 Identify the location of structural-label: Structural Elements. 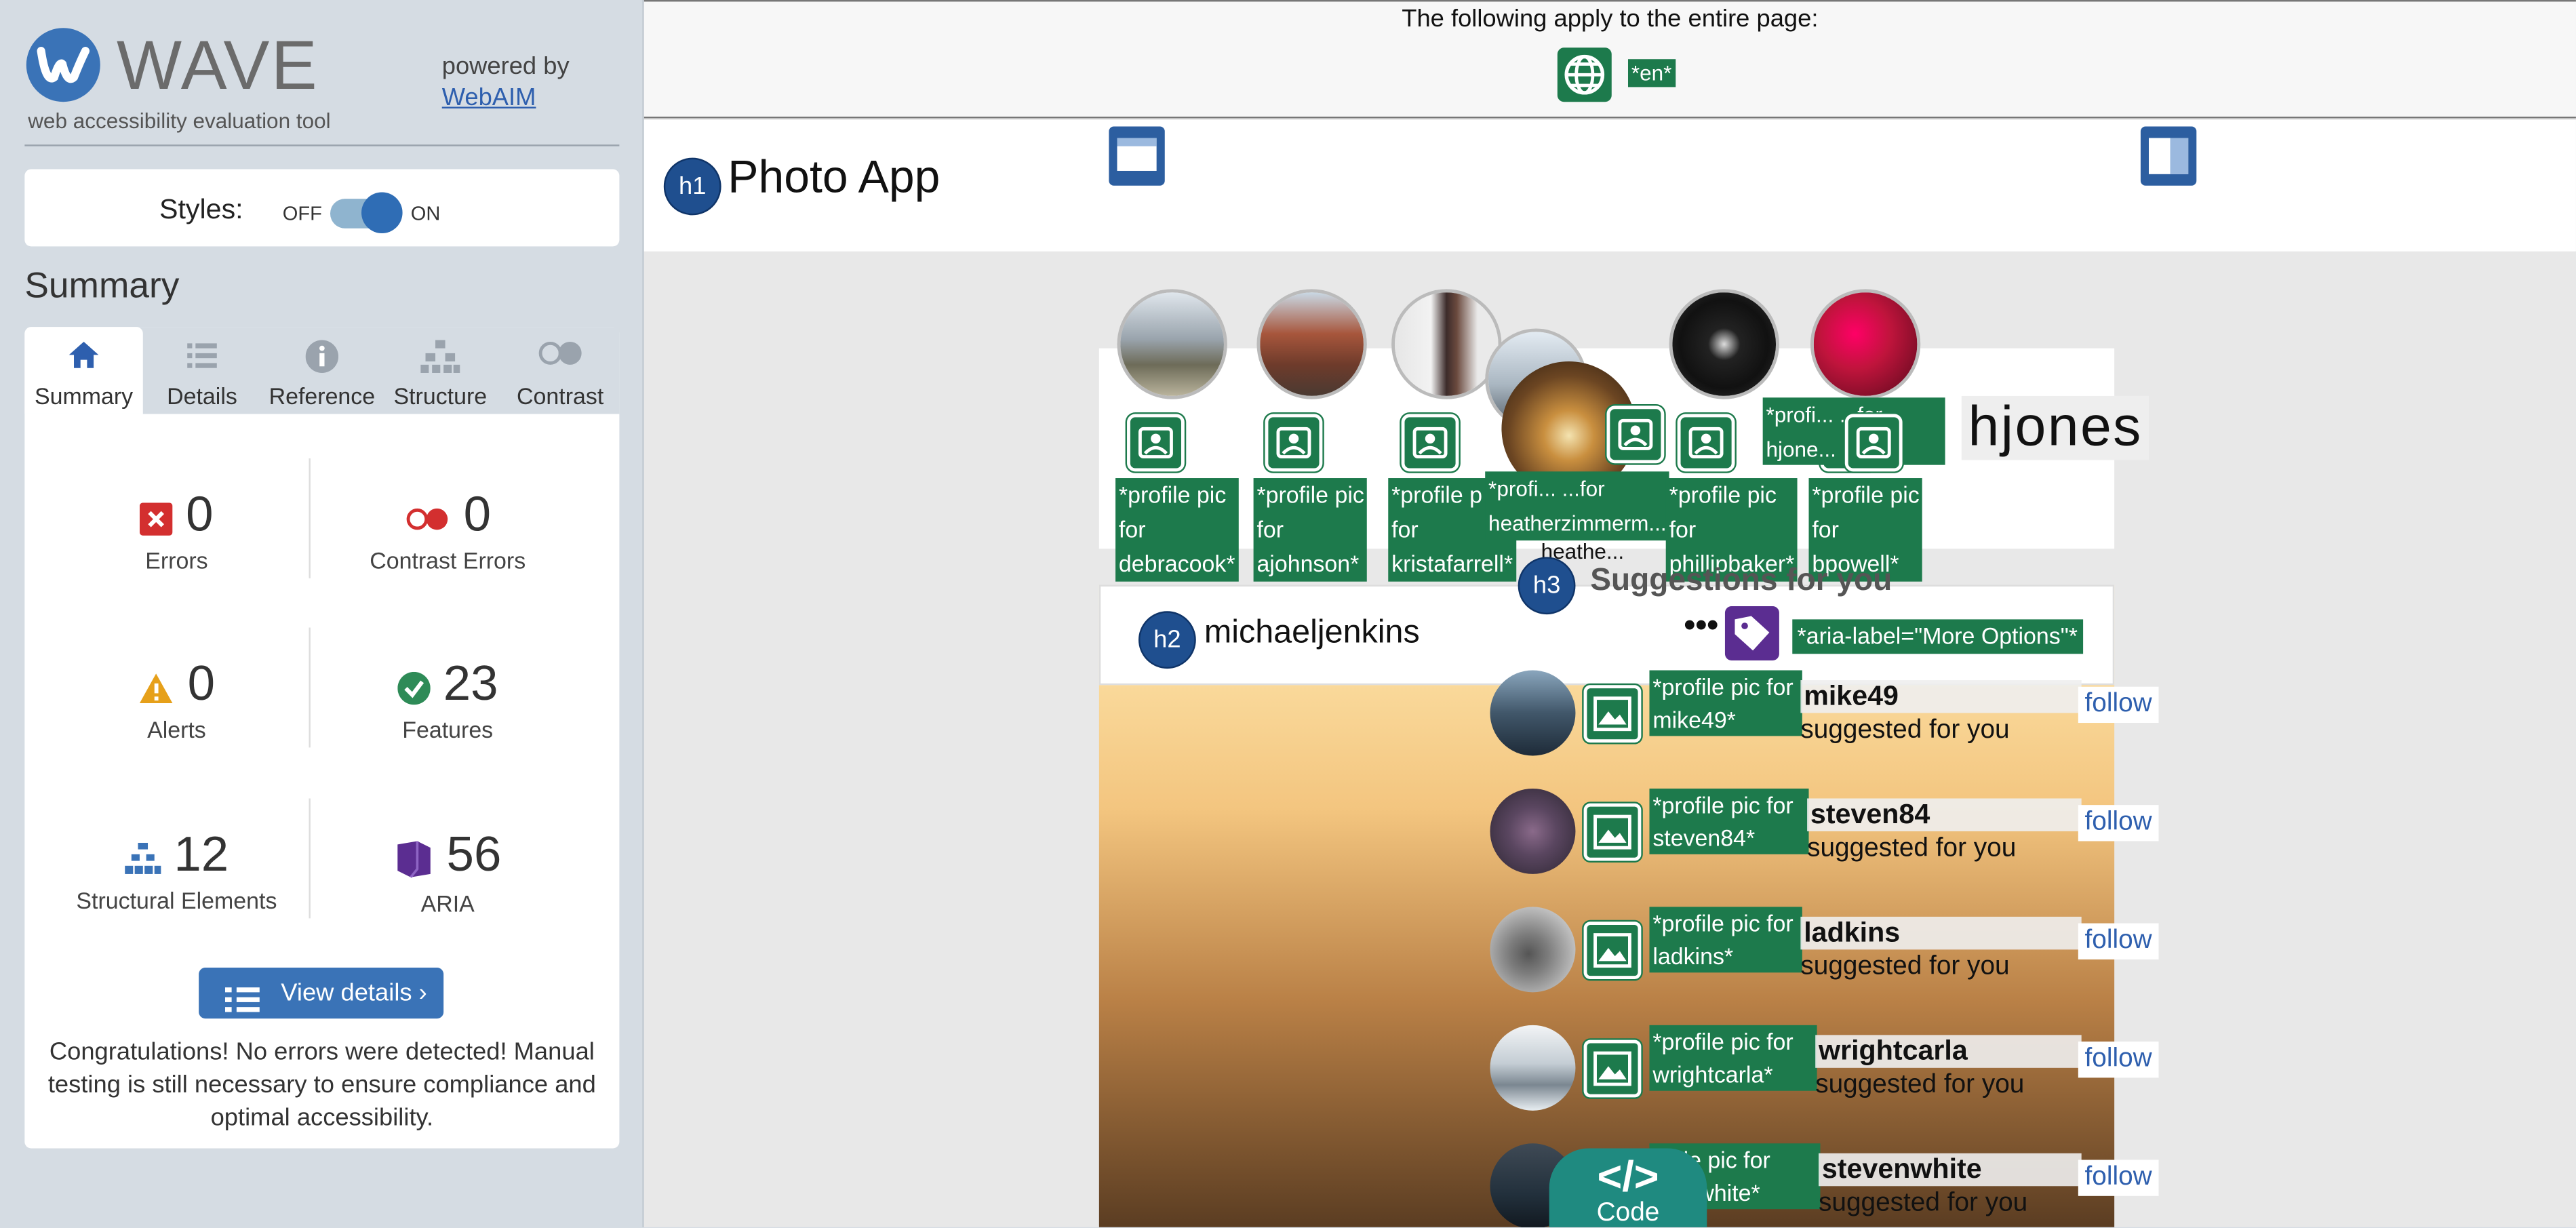
(176, 901).